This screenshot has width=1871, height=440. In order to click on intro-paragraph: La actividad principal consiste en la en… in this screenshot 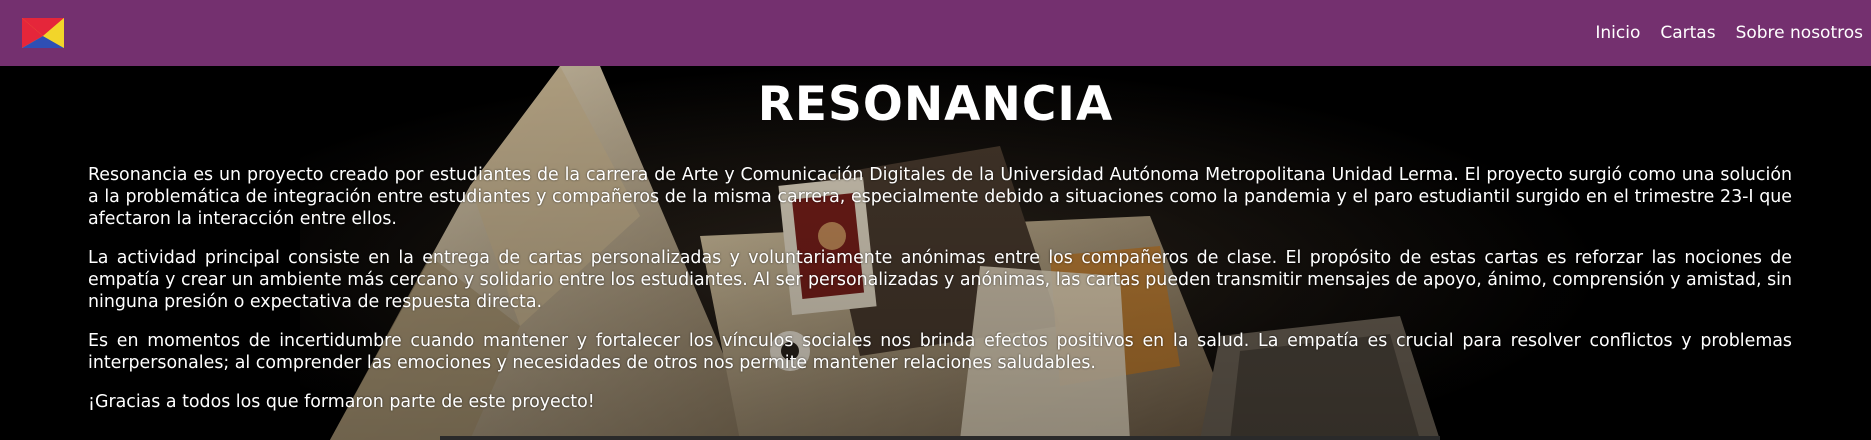, I will do `click(940, 280)`.